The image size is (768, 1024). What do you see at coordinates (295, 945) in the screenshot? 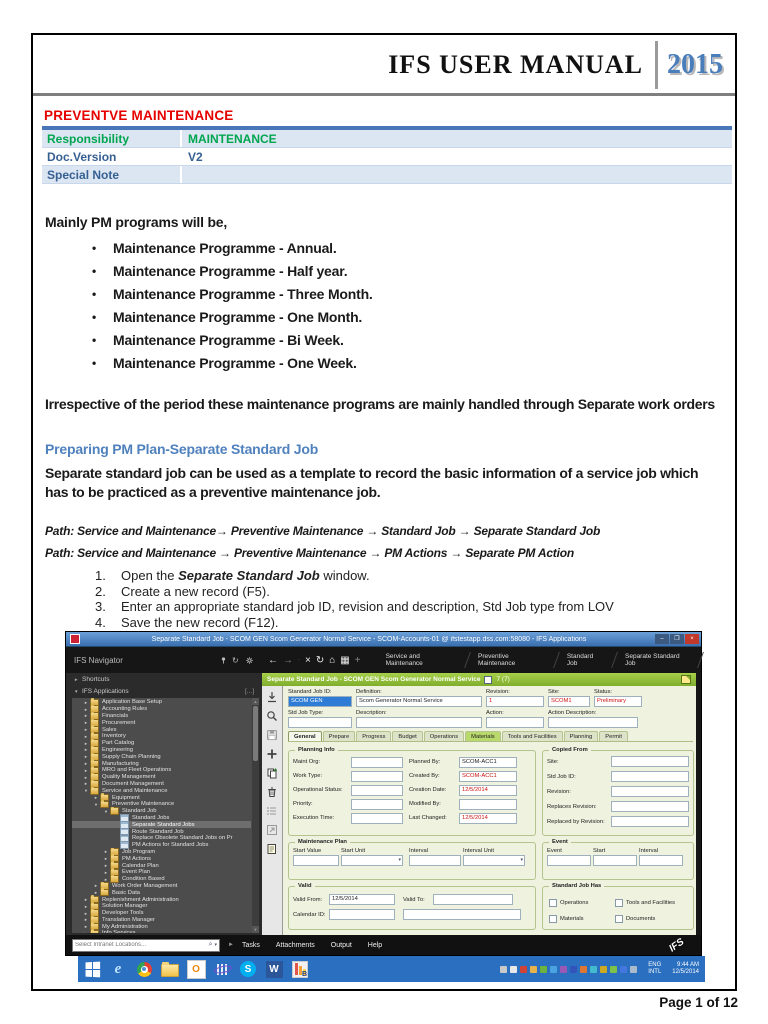
I see `menu-attachments: Attachments` at bounding box center [295, 945].